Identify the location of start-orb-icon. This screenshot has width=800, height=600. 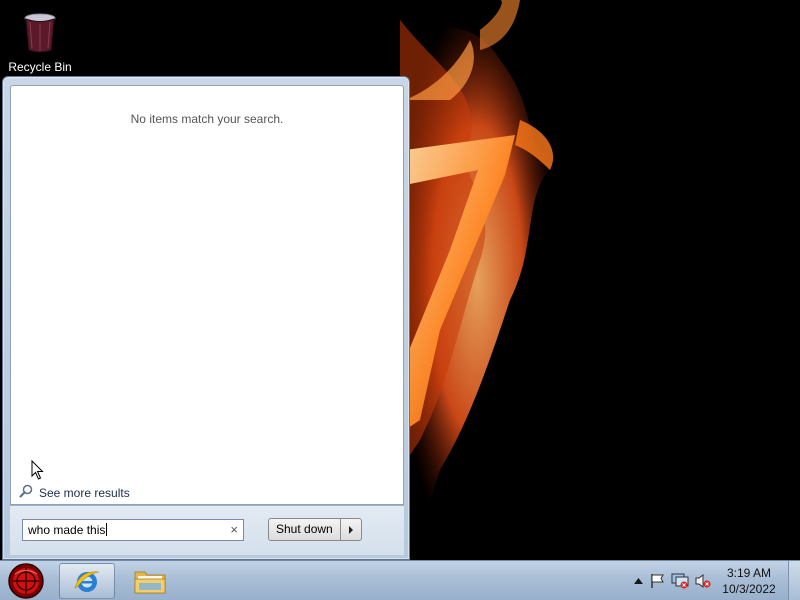
(26, 581).